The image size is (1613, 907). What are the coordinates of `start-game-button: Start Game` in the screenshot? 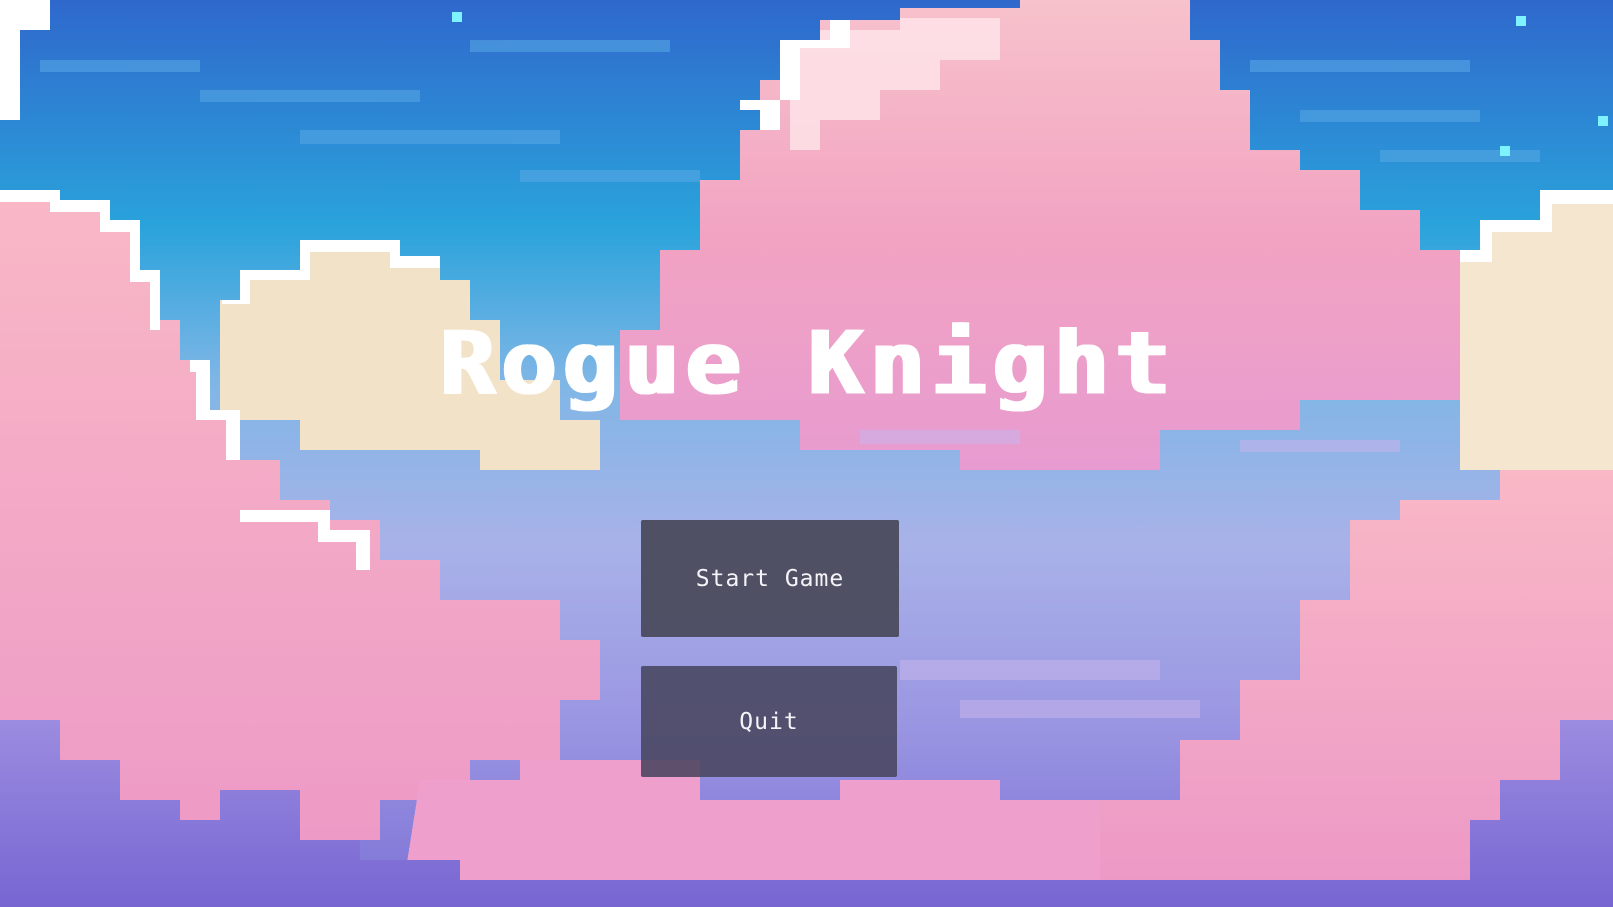 It's located at (770, 578).